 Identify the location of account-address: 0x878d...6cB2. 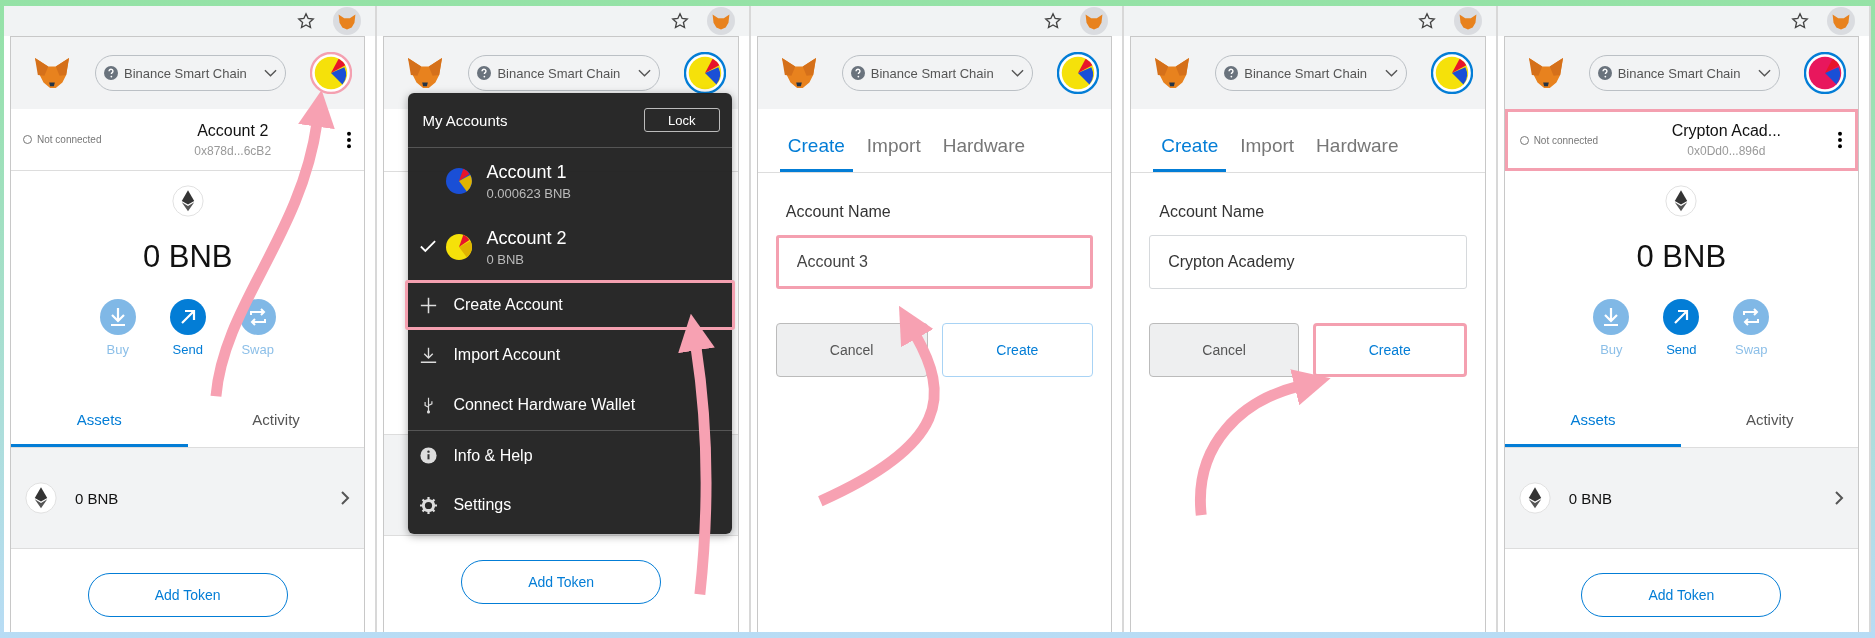
(233, 150).